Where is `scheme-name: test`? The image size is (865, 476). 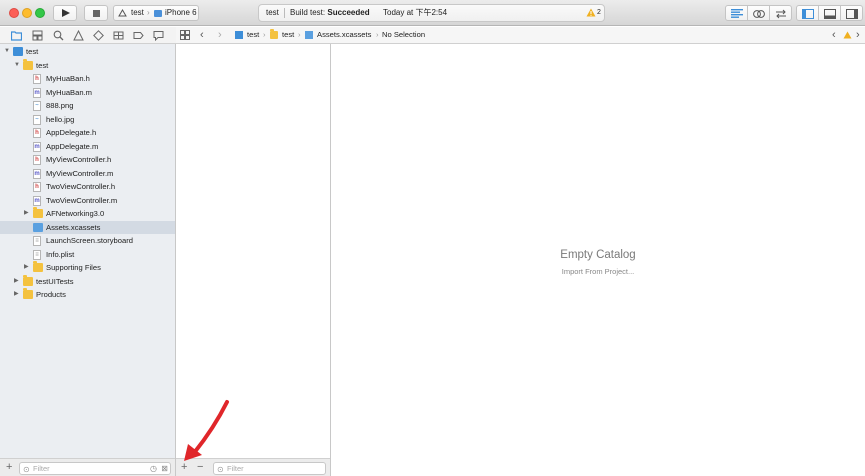 scheme-name: test is located at coordinates (137, 12).